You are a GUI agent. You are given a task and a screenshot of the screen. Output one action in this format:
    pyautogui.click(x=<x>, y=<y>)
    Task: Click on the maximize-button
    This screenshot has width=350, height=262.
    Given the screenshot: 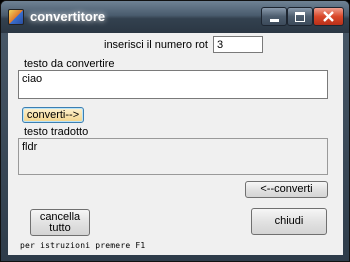 What is the action you would take?
    pyautogui.click(x=300, y=16)
    